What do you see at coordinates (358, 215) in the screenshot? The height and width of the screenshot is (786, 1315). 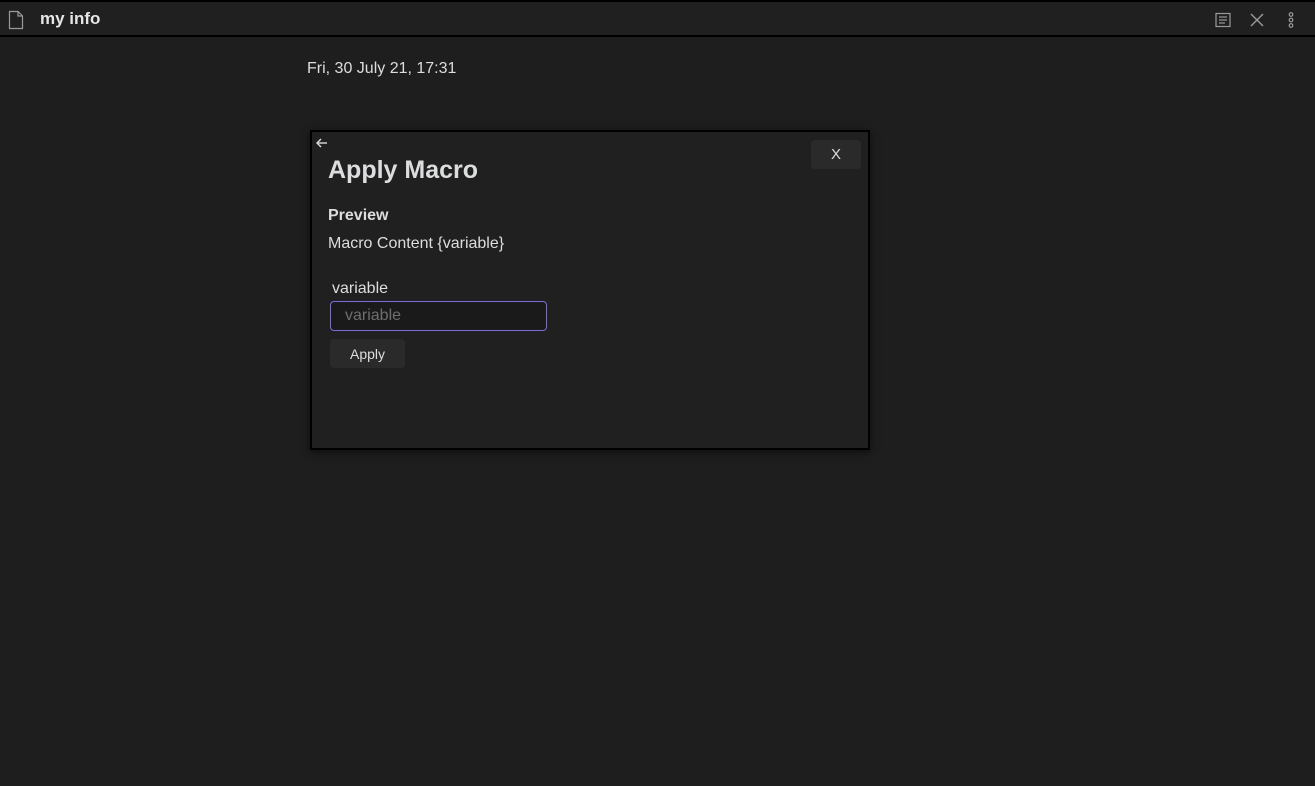 I see `preview-heading: Preview` at bounding box center [358, 215].